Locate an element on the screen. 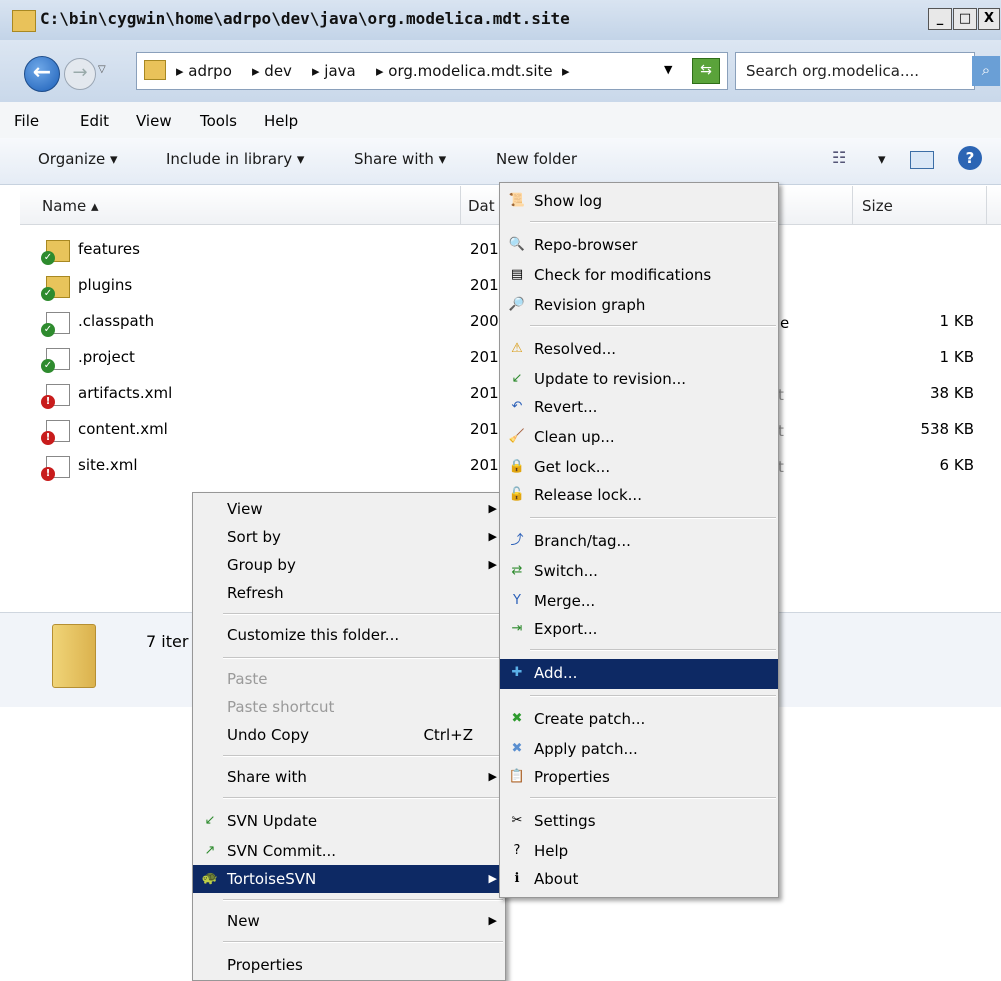  list-item: ✓ .project is located at coordinates (235, 358).